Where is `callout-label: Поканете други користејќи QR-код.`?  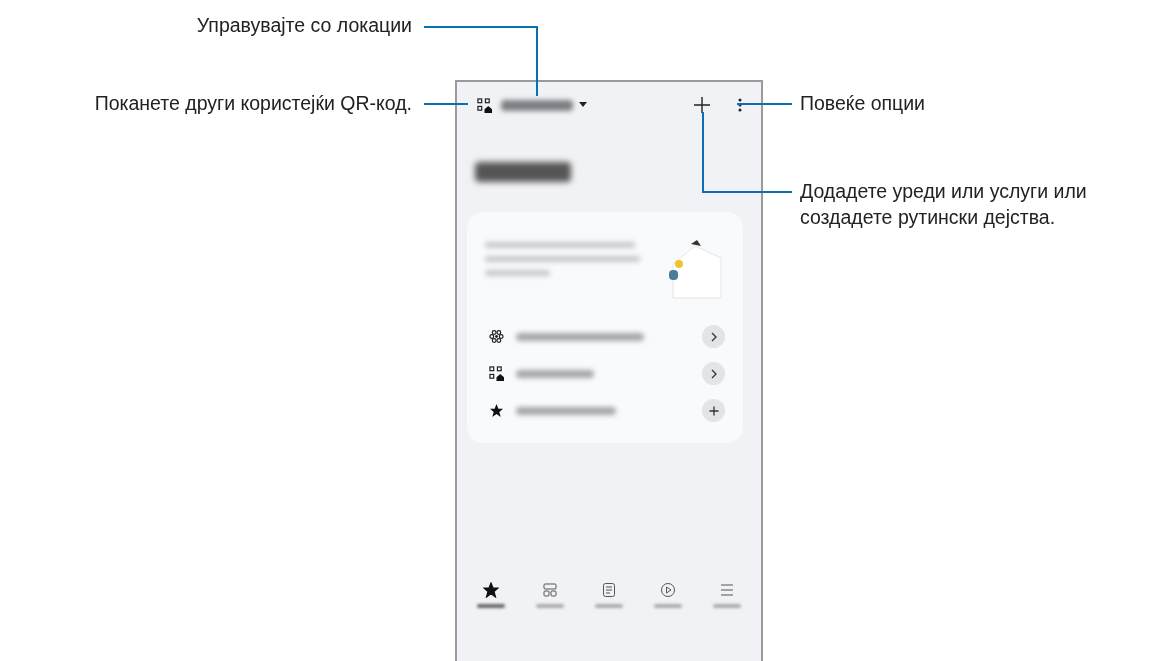 callout-label: Поканете други користејќи QR-код. is located at coordinates (253, 103).